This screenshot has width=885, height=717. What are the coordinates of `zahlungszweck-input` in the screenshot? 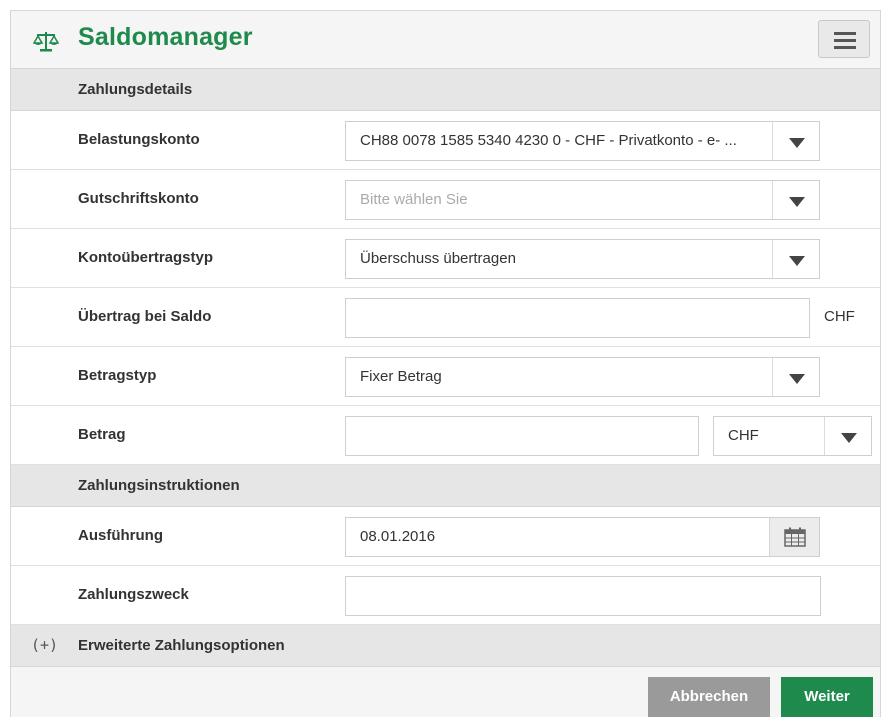 It's located at (583, 596).